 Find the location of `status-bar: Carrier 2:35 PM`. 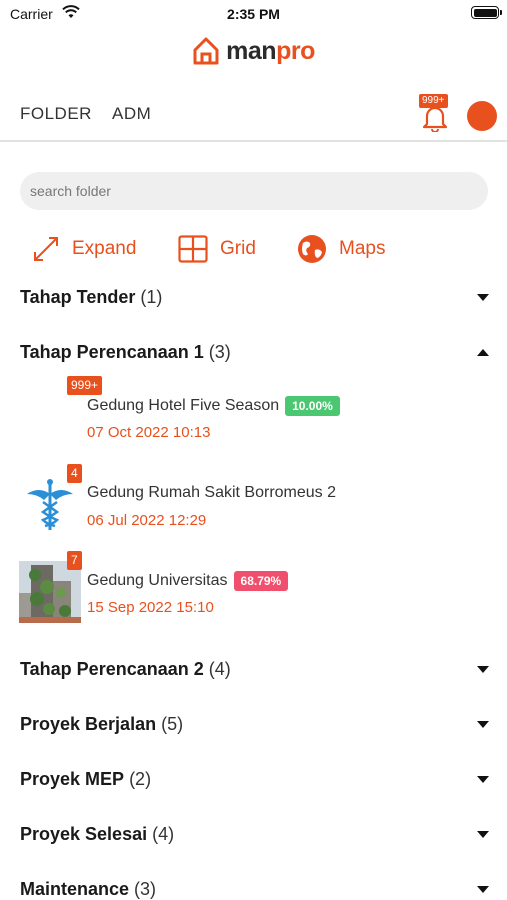

status-bar: Carrier 2:35 PM is located at coordinates (253, 14).